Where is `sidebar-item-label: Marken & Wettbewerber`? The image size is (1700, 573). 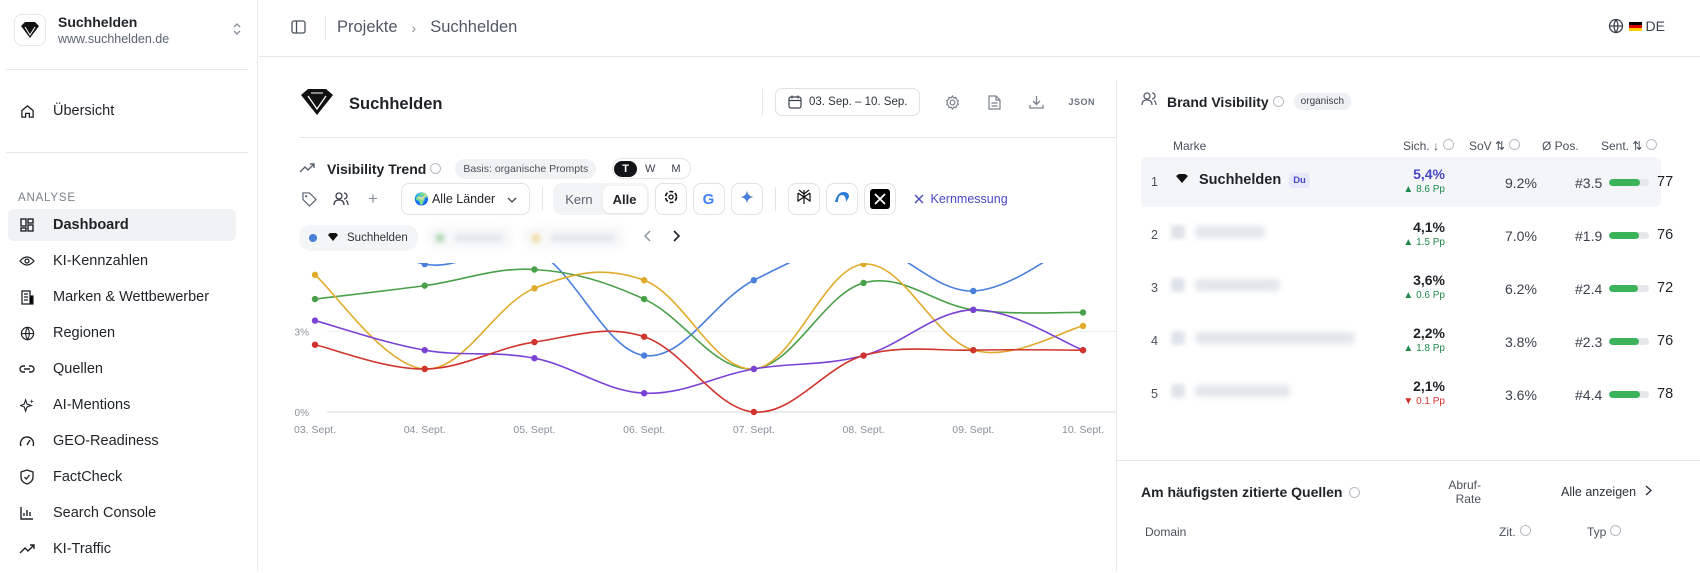
sidebar-item-label: Marken & Wettbewerber is located at coordinates (131, 297).